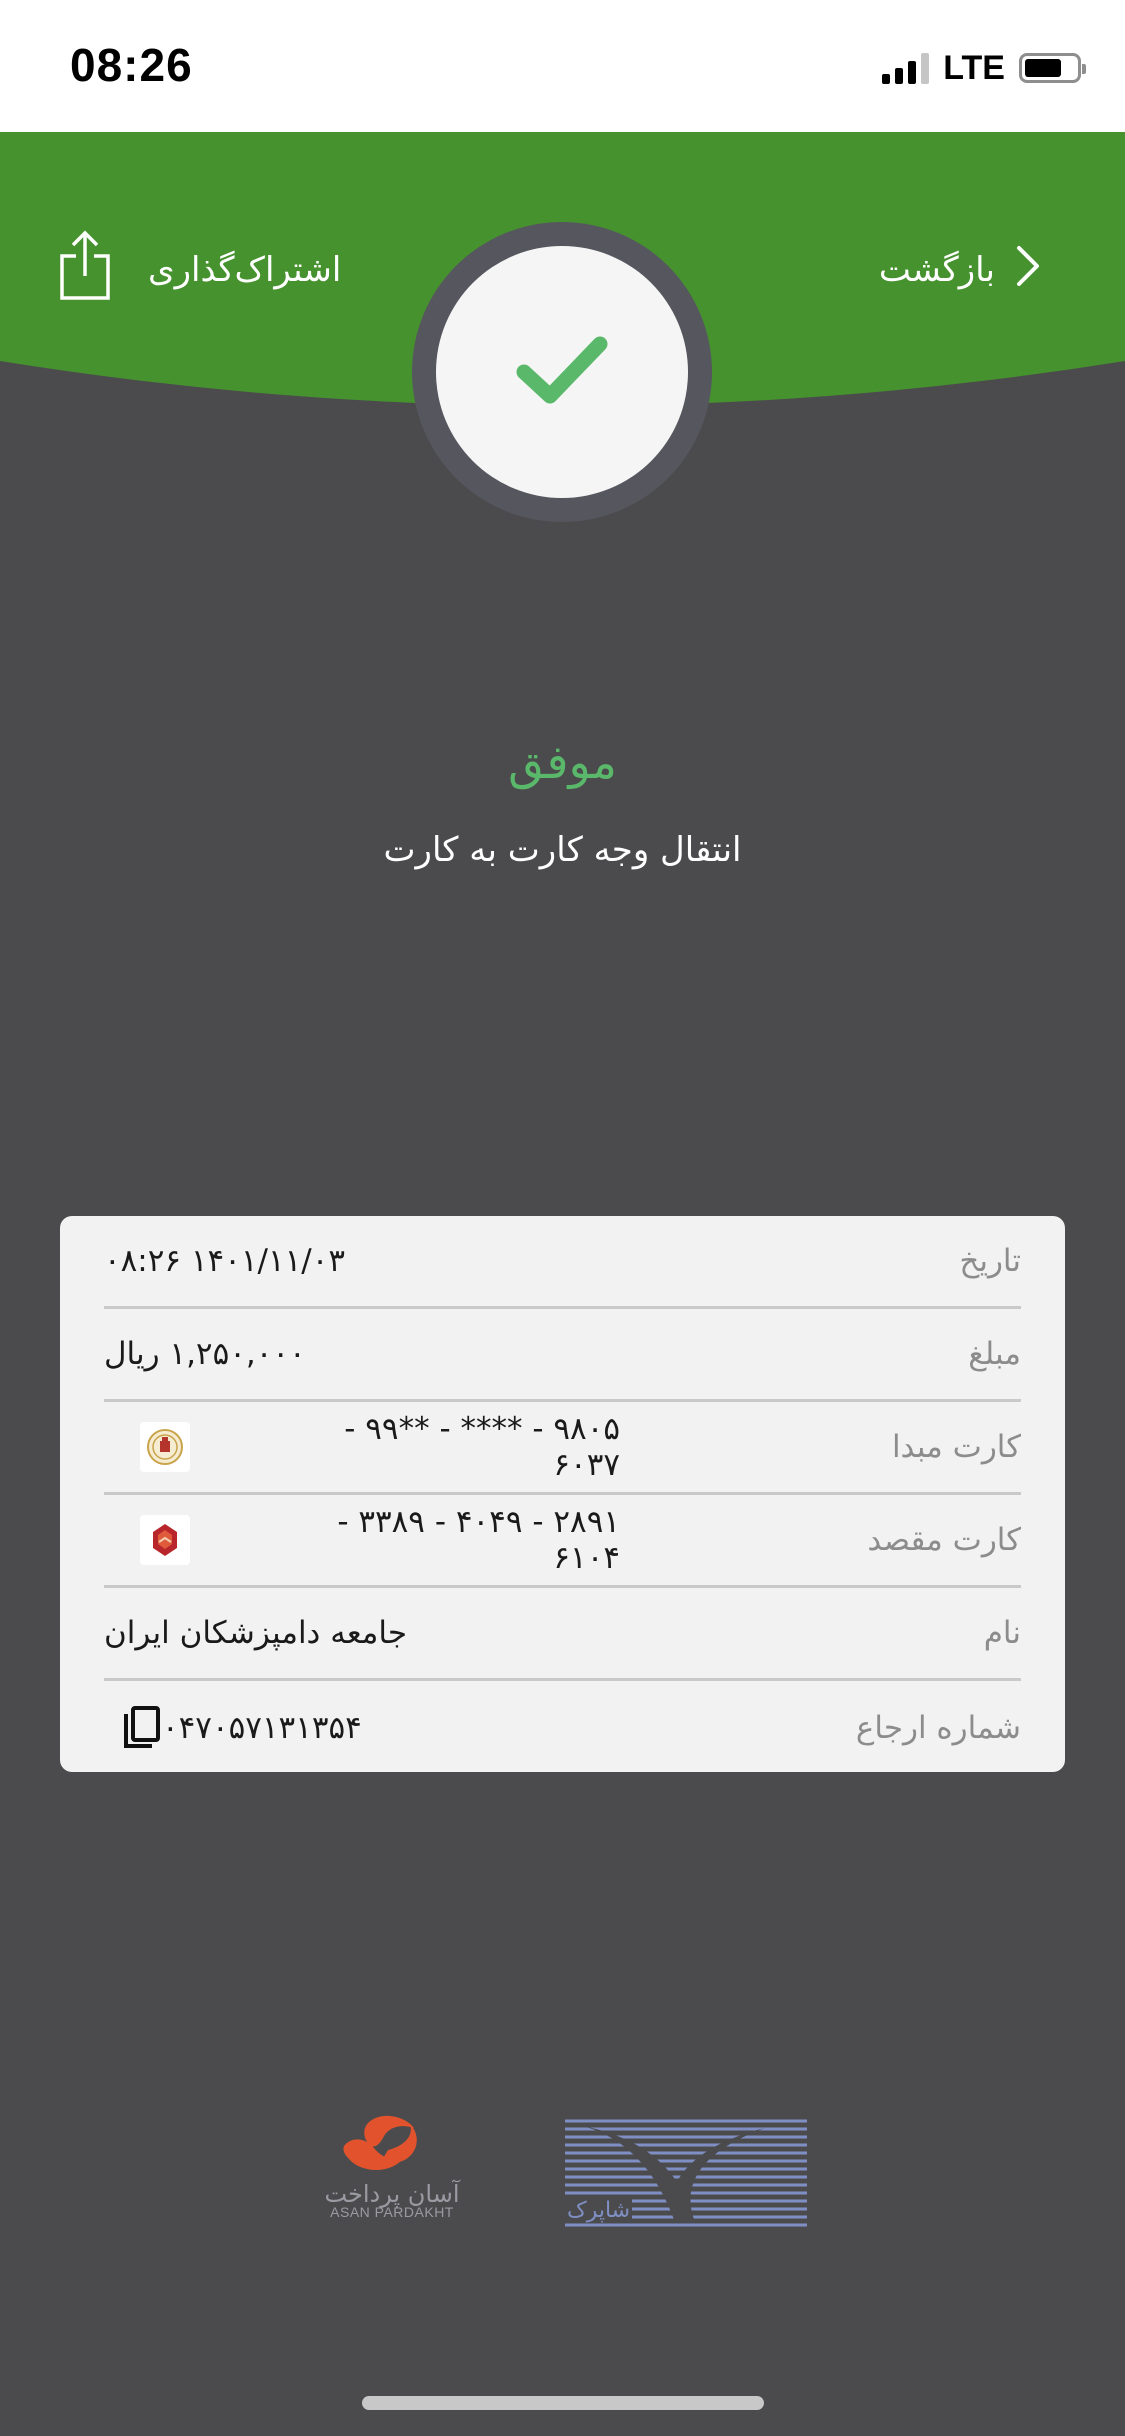  Describe the element at coordinates (85, 270) in the screenshot. I see `share-icon` at that location.